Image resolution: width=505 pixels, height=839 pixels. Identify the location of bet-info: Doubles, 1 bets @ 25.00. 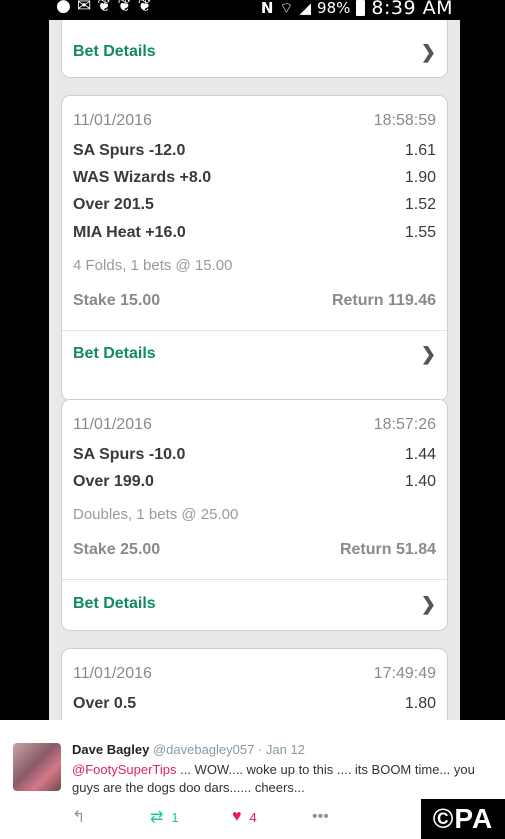
(254, 514).